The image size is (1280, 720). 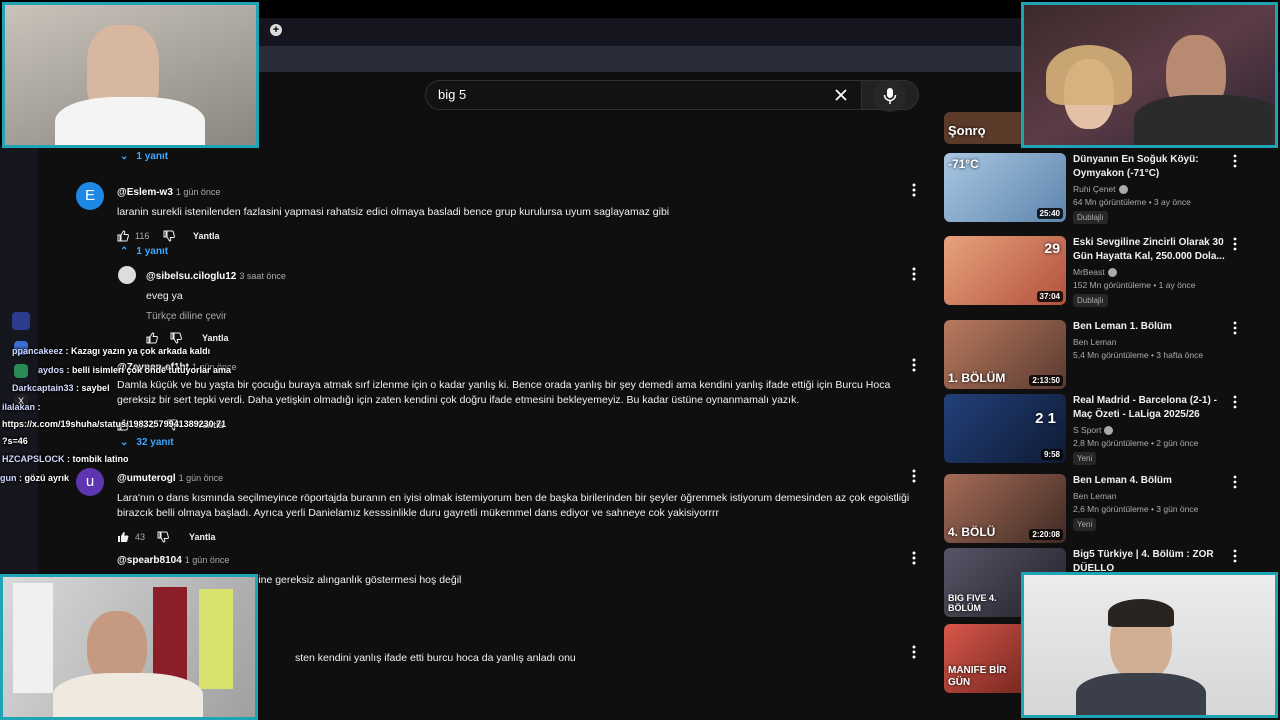 What do you see at coordinates (1153, 481) in the screenshot?
I see `video-title: Ben Leman 4. Bölüm` at bounding box center [1153, 481].